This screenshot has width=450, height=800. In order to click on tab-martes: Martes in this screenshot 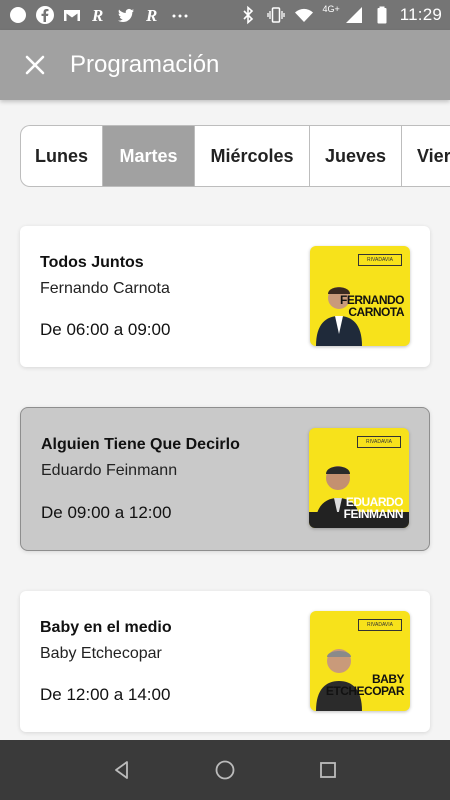, I will do `click(149, 156)`.